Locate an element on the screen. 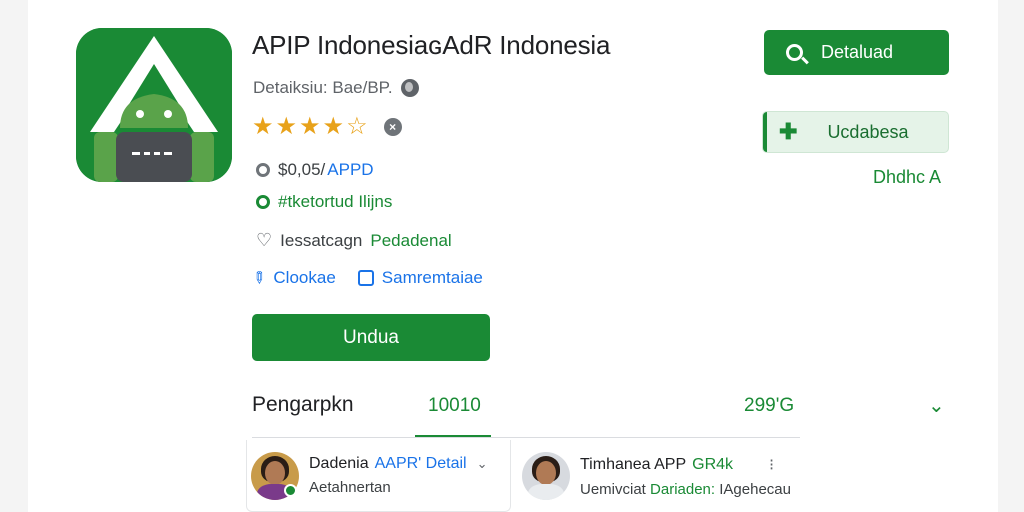 This screenshot has height=512, width=1024. star-outline-icon: ☆ is located at coordinates (357, 126).